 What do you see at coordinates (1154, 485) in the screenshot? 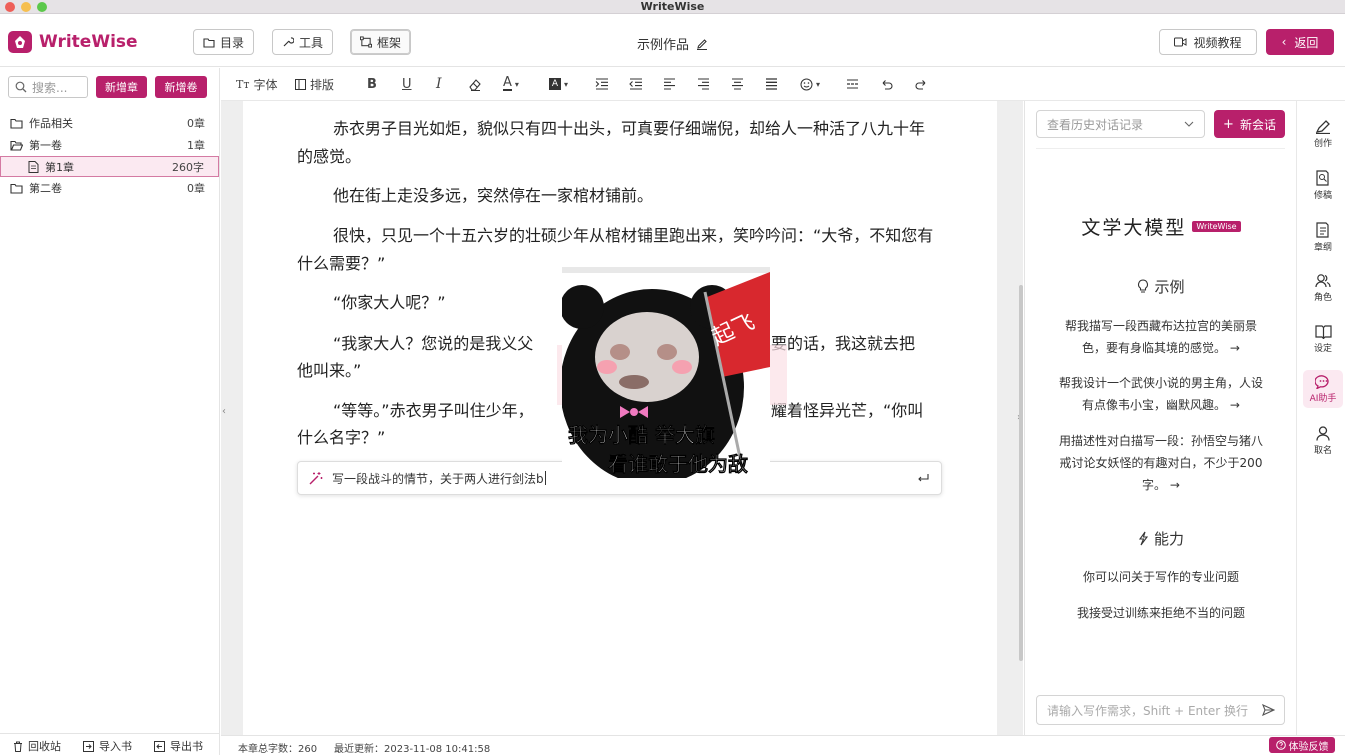
I see `example-line: 字。` at bounding box center [1154, 485].